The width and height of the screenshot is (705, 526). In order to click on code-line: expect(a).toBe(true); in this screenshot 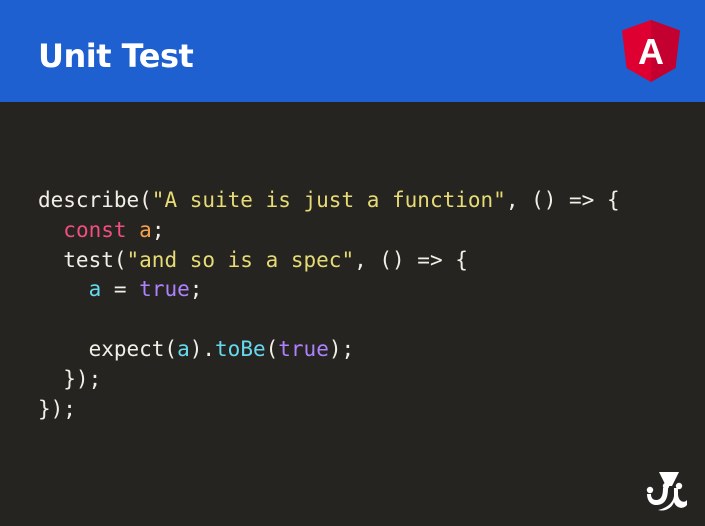, I will do `click(196, 348)`.